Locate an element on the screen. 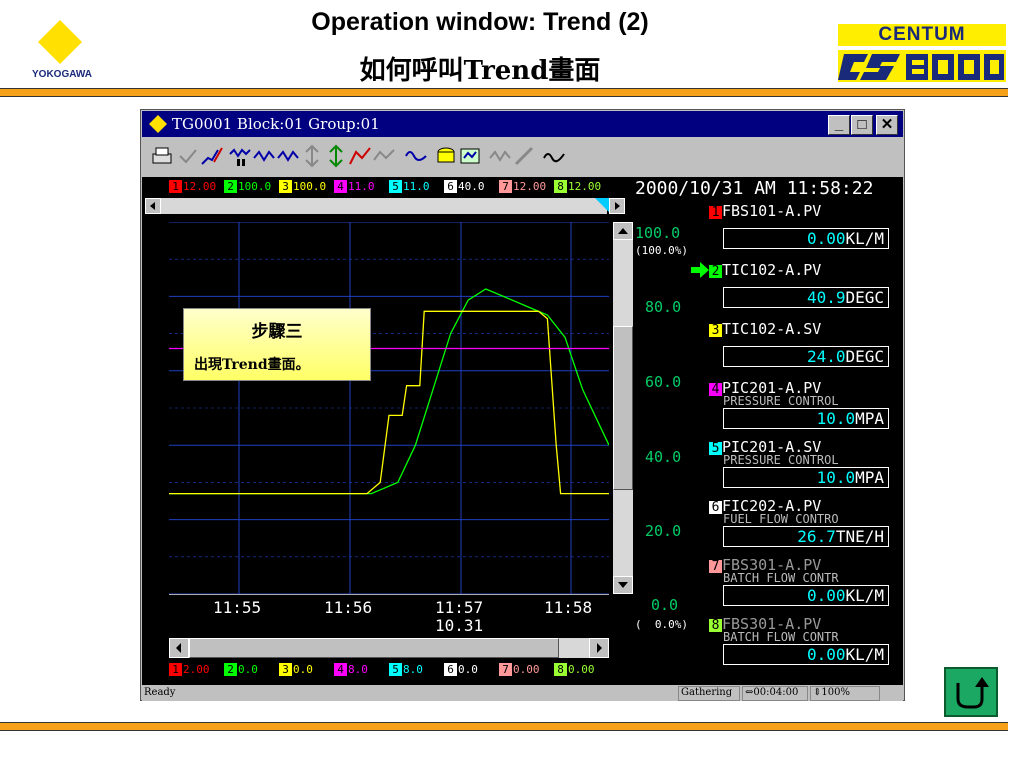 The height and width of the screenshot is (768, 1024). tag-row-3: 3 TIC102-A.SV 24.0DEGC is located at coordinates (806, 349).